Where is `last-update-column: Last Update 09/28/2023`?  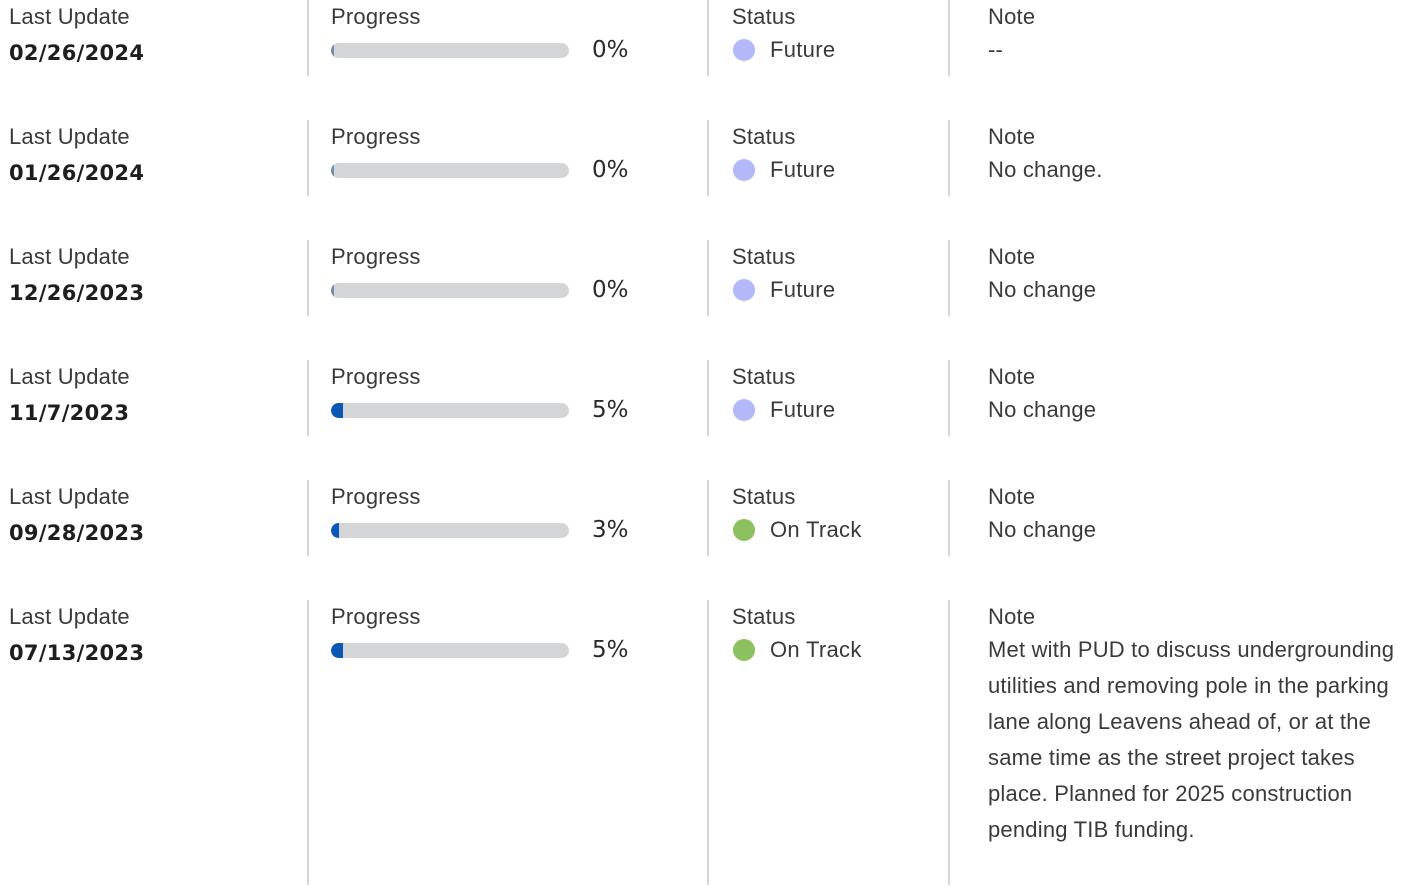 last-update-column: Last Update 09/28/2023 is located at coordinates (154, 513).